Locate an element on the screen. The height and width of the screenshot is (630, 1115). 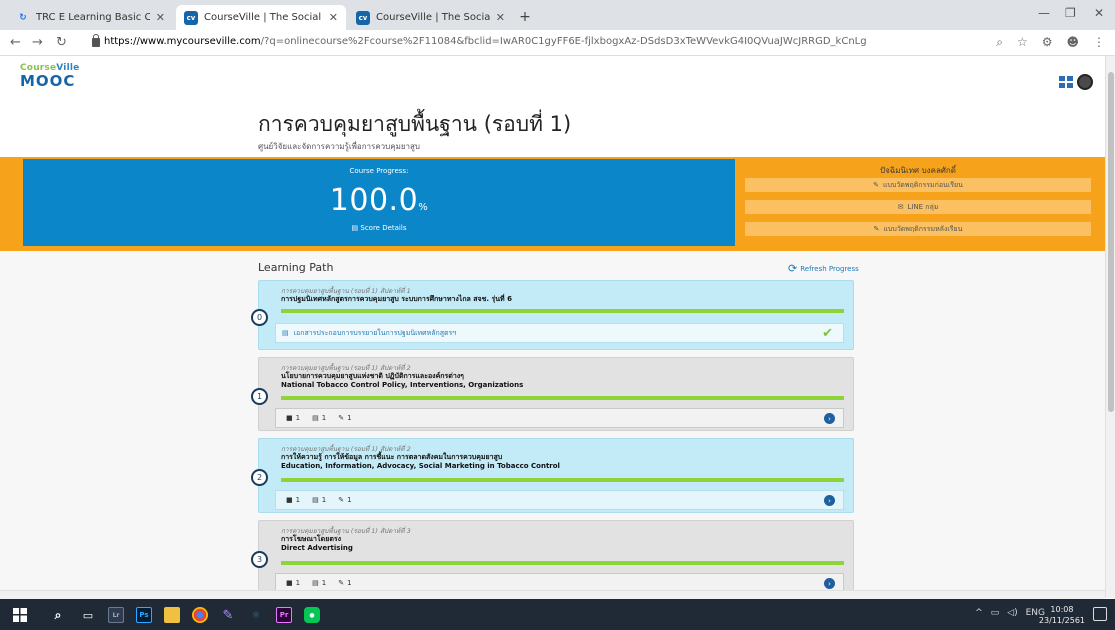
restore-icon: ❐ is located at coordinates (1070, 13).